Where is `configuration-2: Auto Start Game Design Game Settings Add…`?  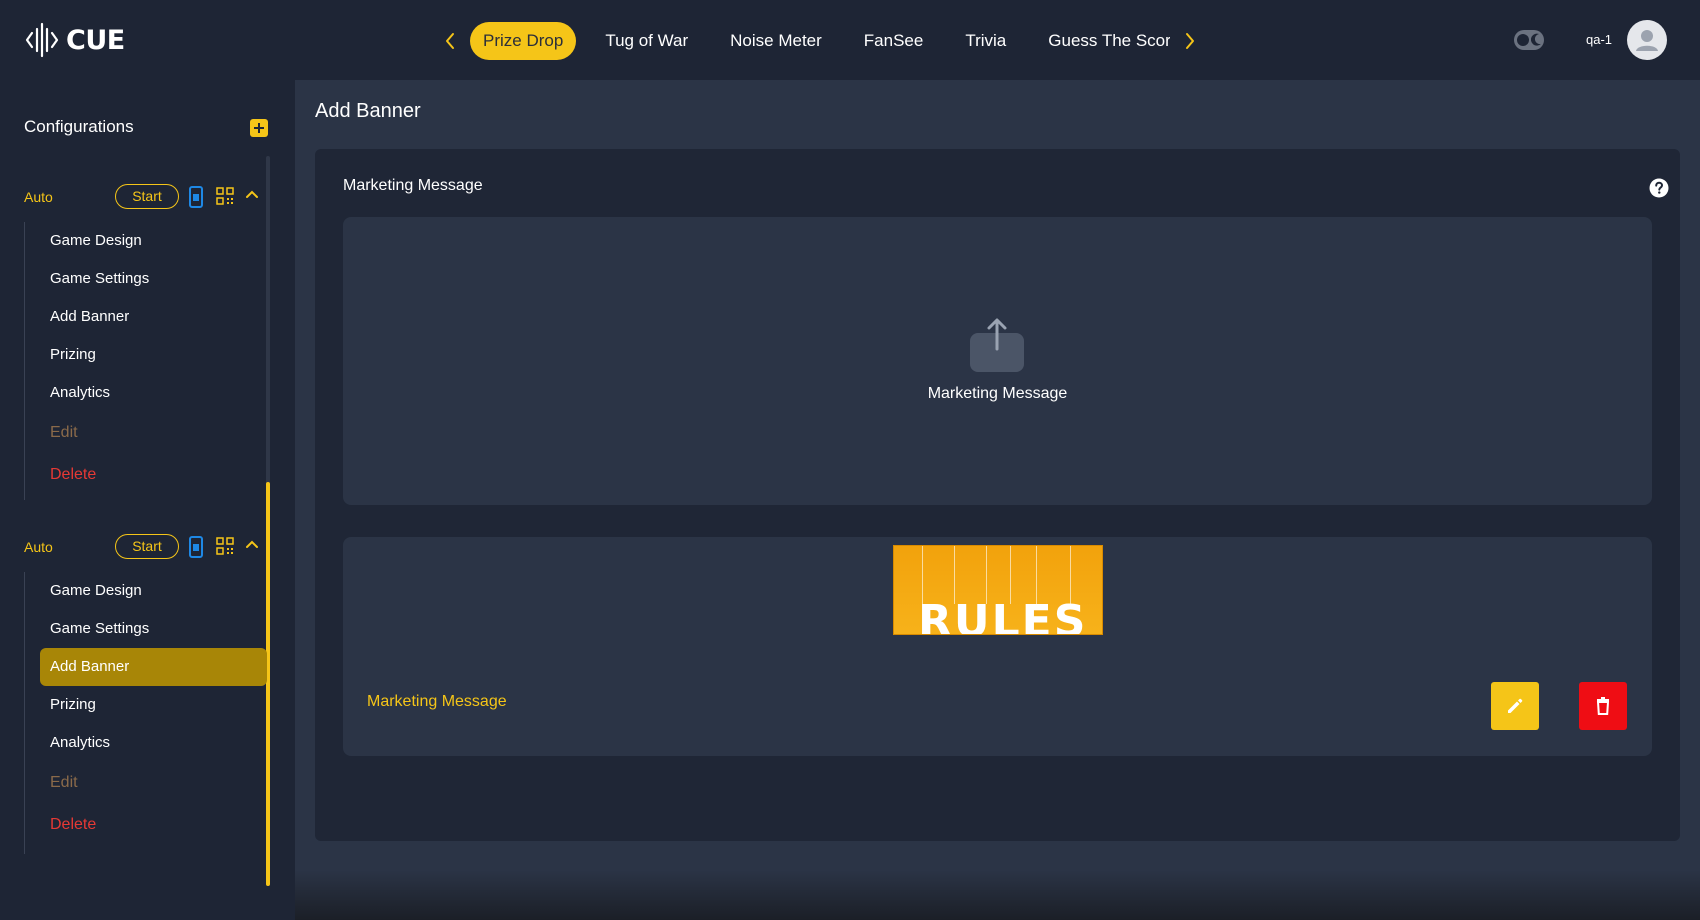 configuration-2: Auto Start Game Design Game Settings Add… is located at coordinates (135, 693).